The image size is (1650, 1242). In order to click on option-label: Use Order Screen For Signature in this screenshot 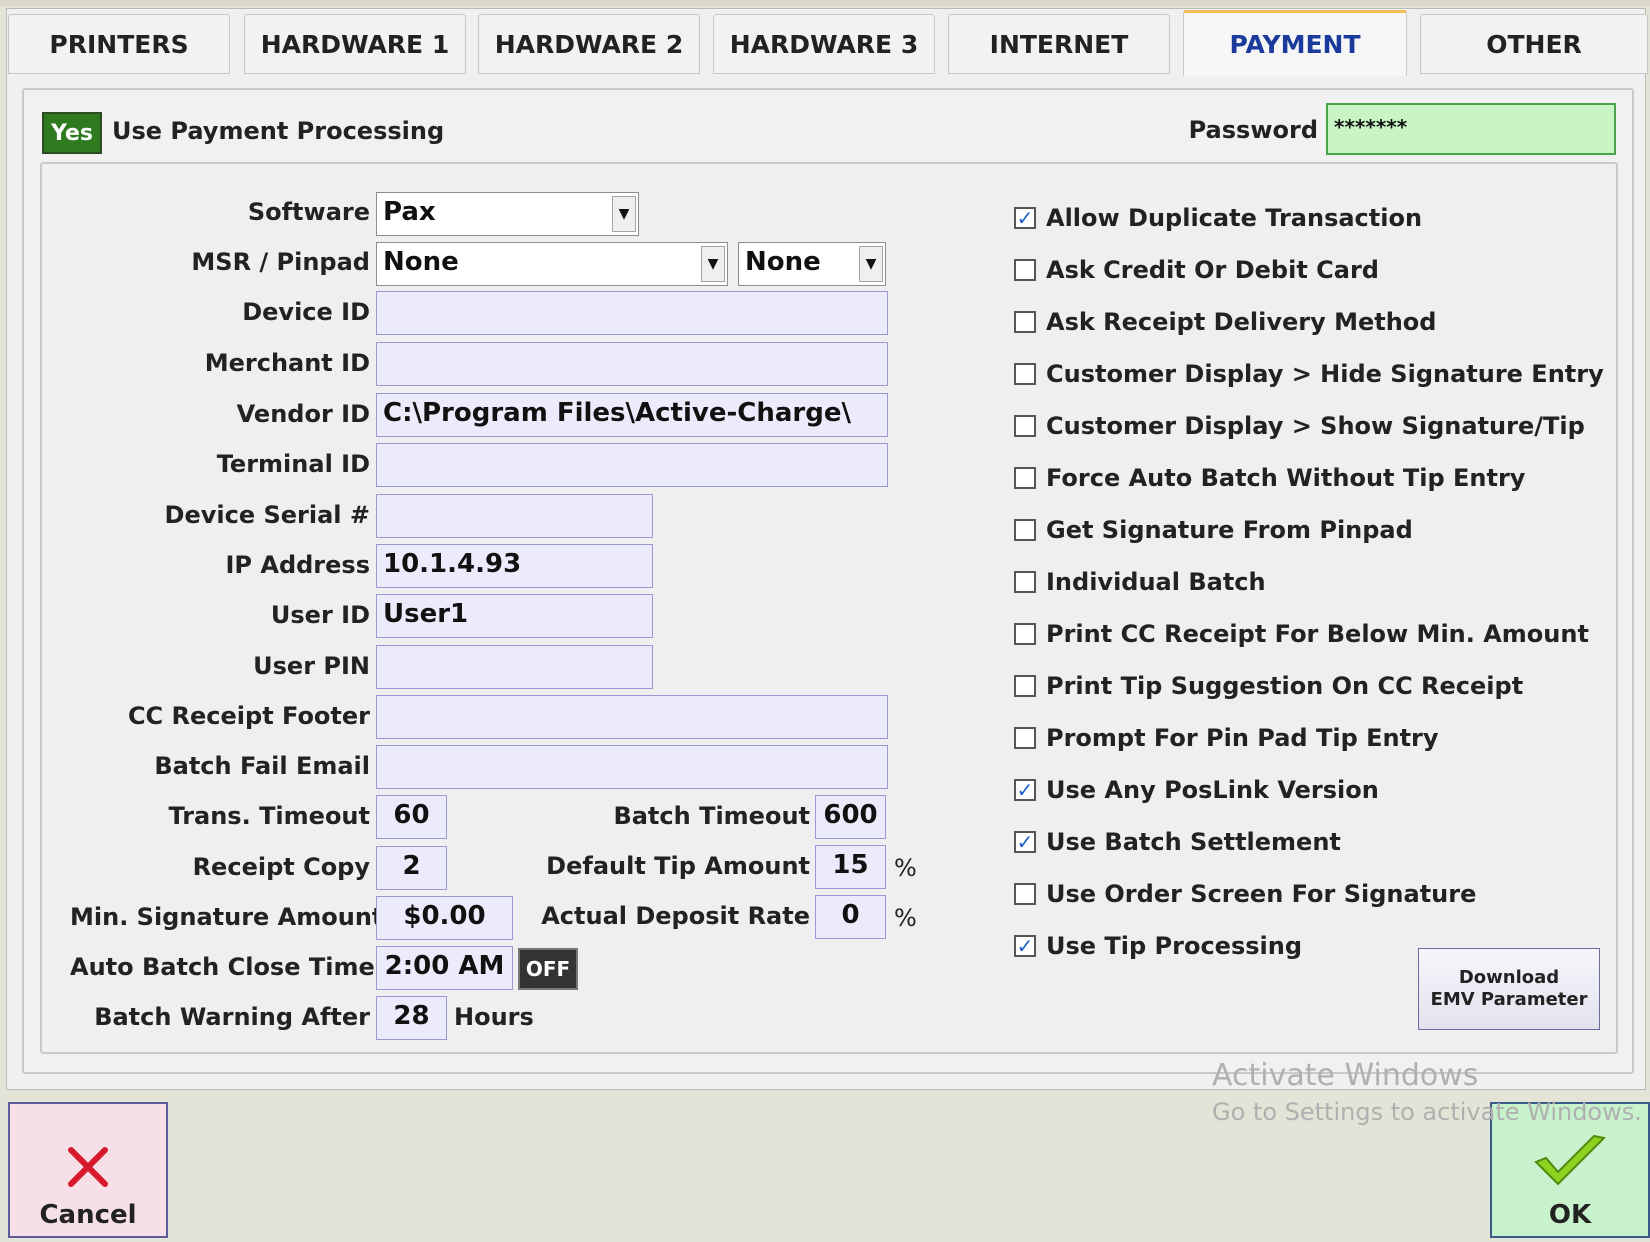, I will do `click(1261, 894)`.